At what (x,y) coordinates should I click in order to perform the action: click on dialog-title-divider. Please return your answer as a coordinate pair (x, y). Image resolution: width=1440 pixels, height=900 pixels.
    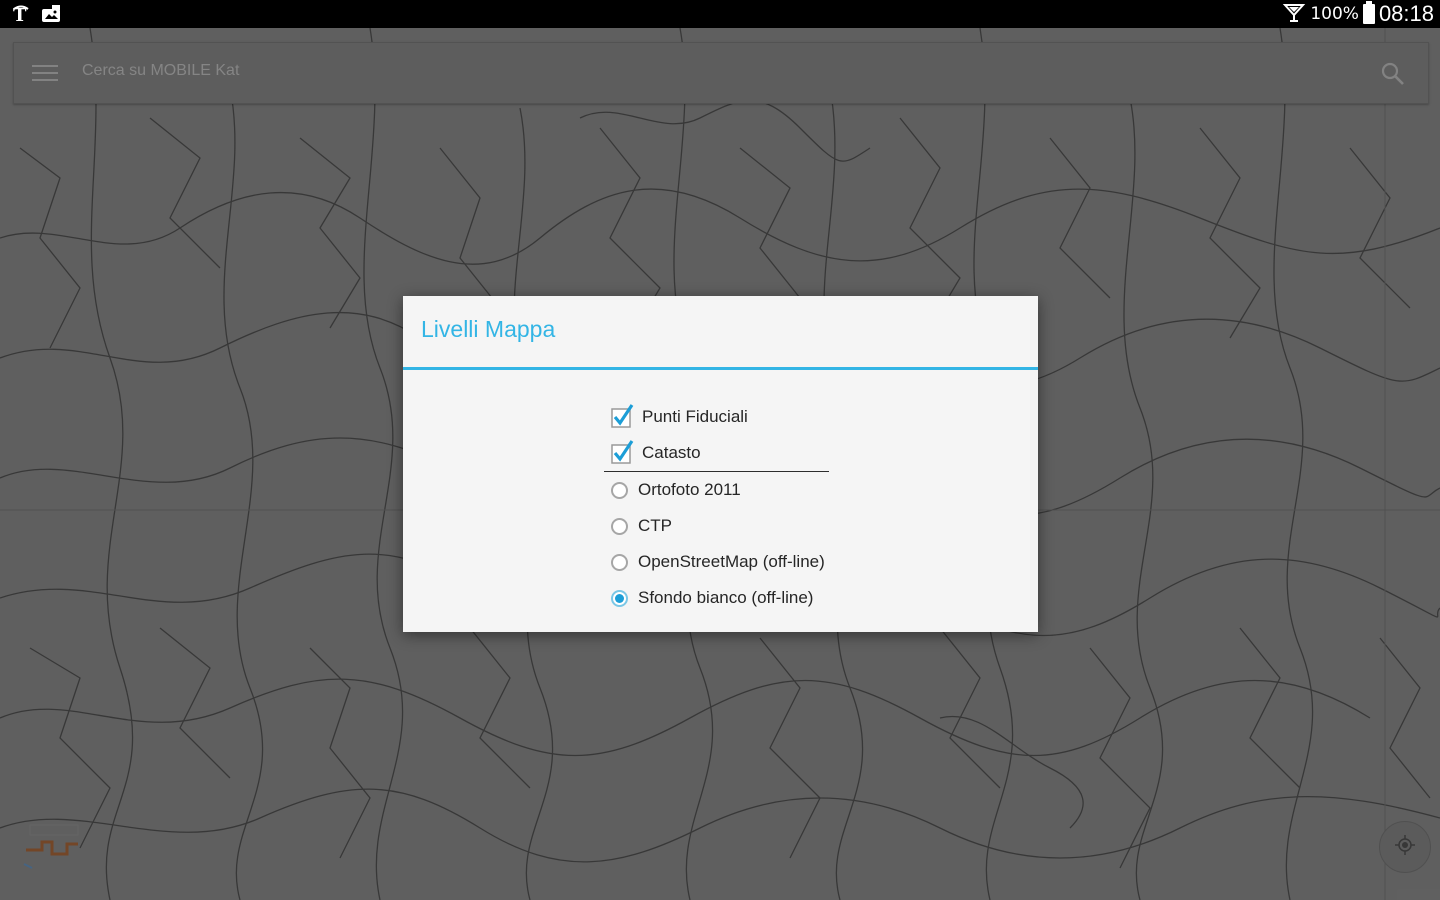
    Looking at the image, I should click on (720, 368).